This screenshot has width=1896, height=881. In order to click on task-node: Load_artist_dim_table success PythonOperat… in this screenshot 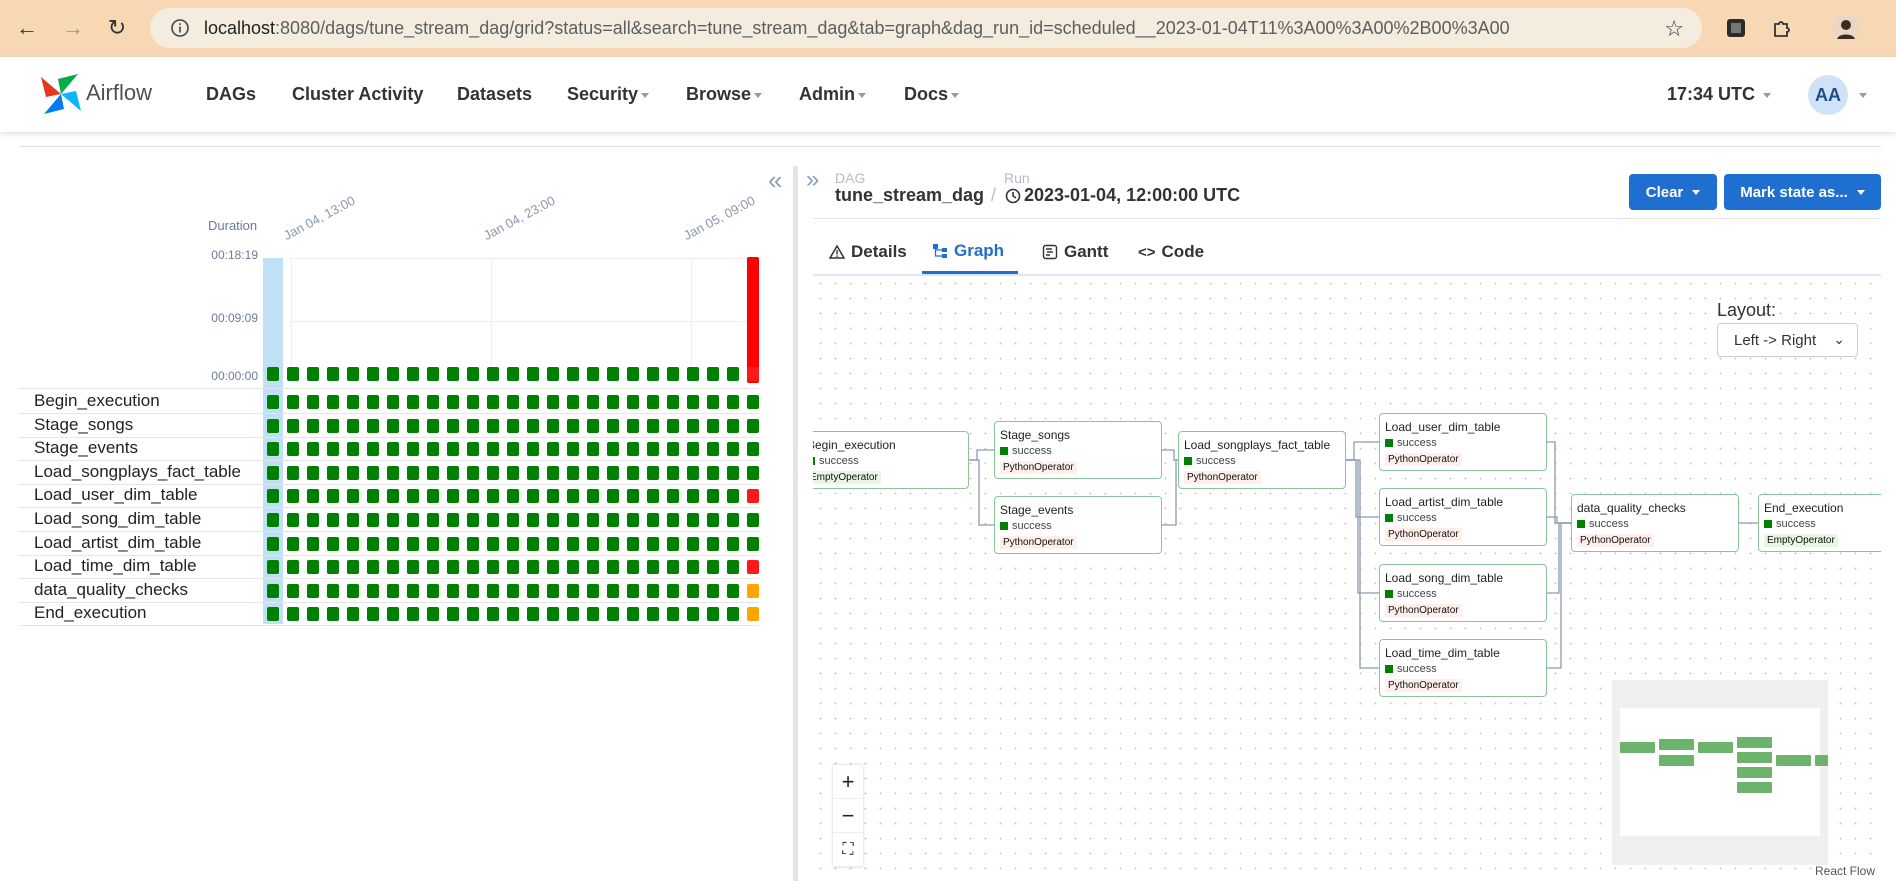, I will do `click(1463, 517)`.